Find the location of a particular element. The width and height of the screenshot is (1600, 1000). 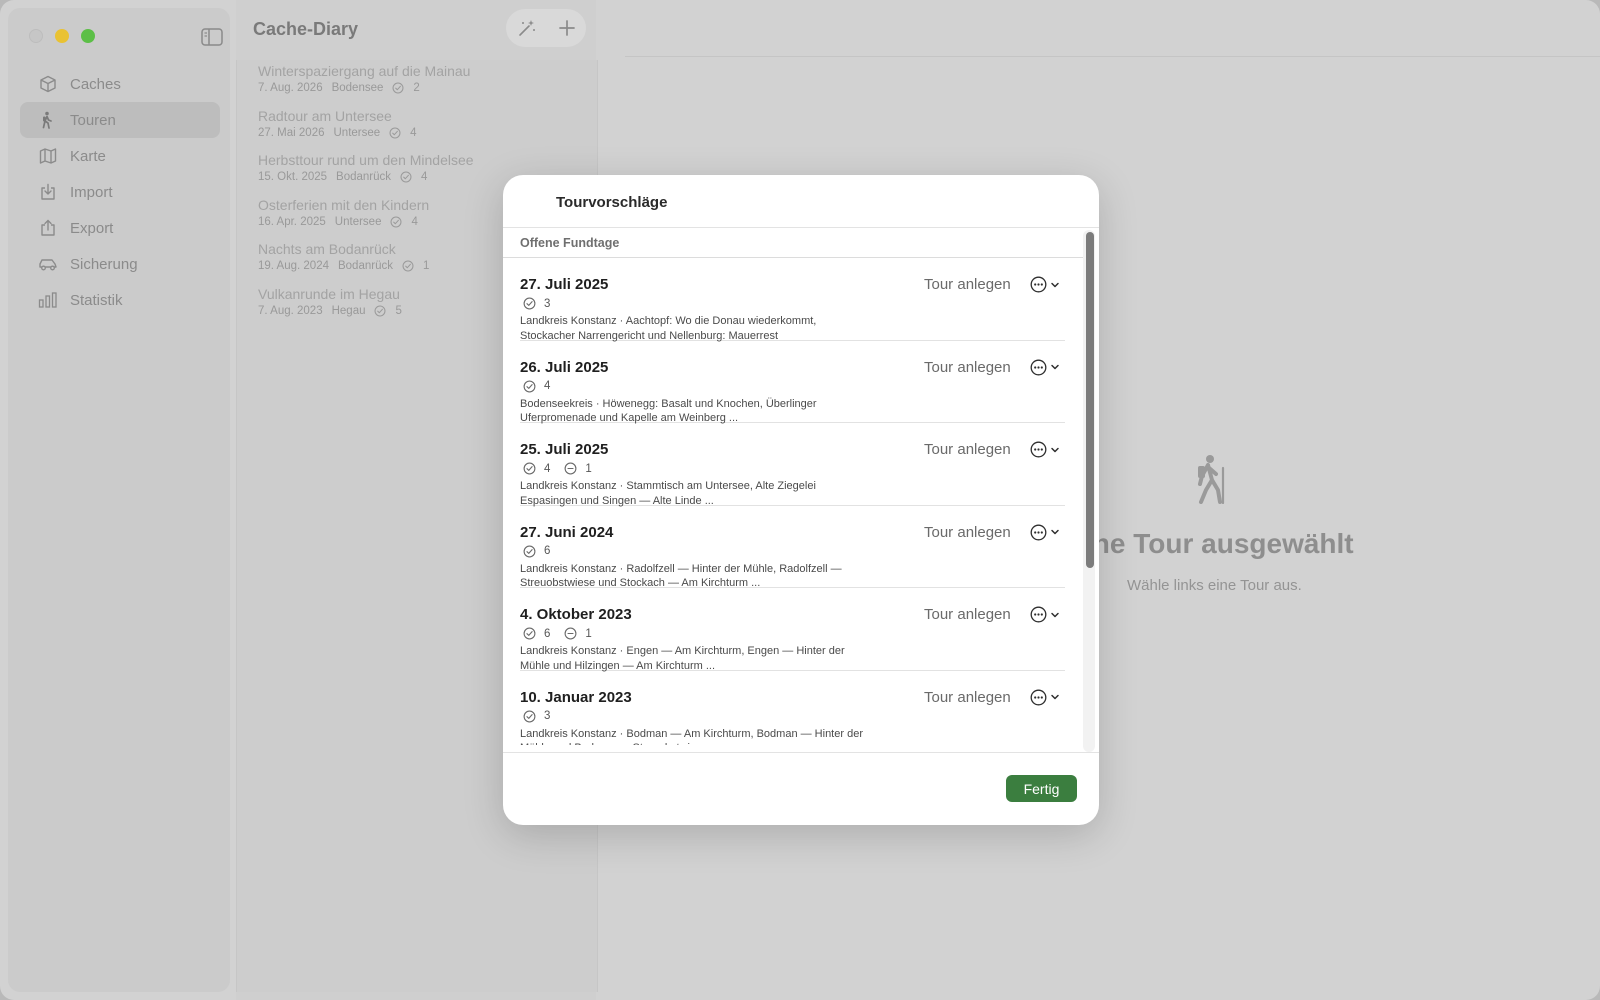

sidebar-item-touren: Touren is located at coordinates (120, 120).